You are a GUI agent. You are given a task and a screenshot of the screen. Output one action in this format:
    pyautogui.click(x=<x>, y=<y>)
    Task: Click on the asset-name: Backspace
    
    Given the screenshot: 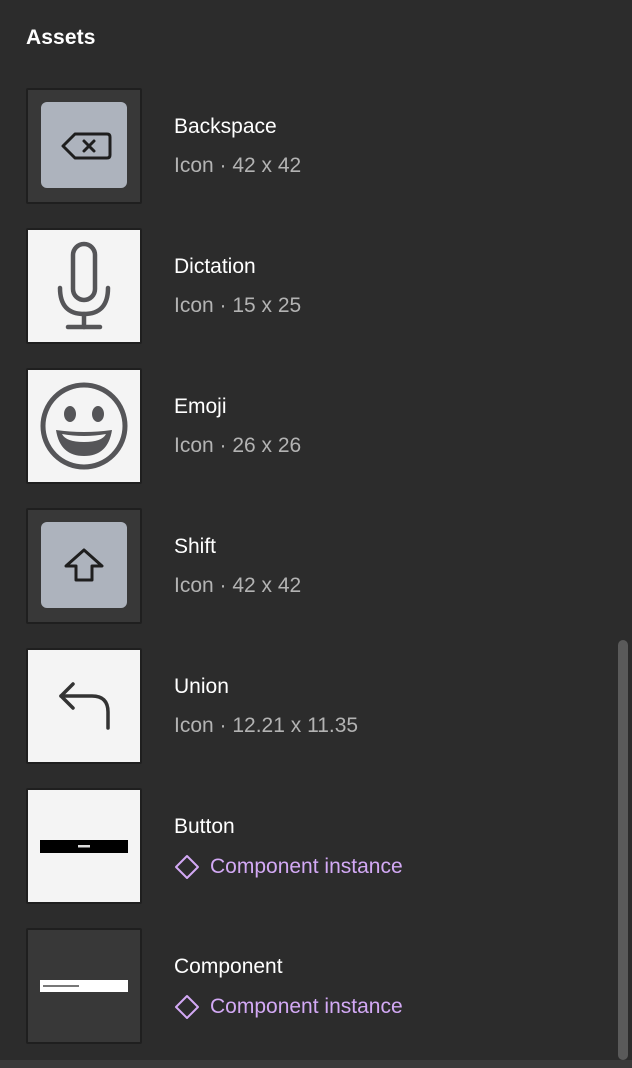 What is the action you would take?
    pyautogui.click(x=225, y=126)
    